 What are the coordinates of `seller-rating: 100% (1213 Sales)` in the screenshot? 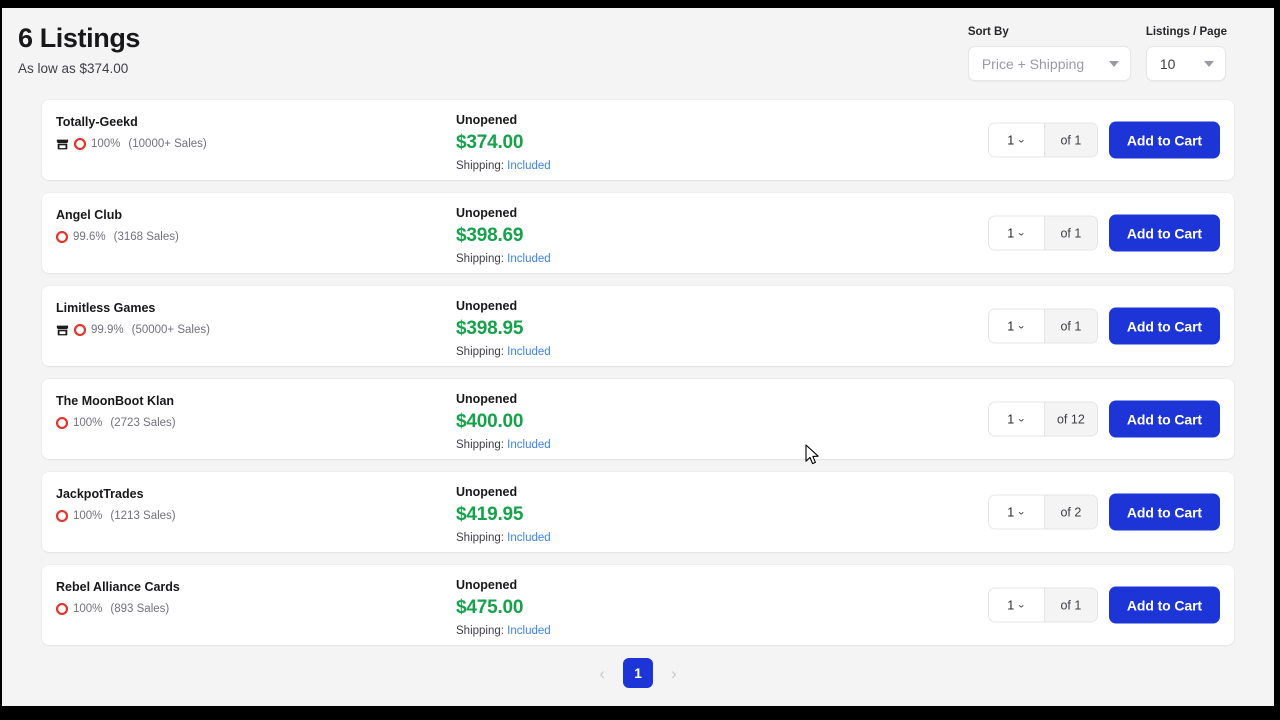 It's located at (246, 516).